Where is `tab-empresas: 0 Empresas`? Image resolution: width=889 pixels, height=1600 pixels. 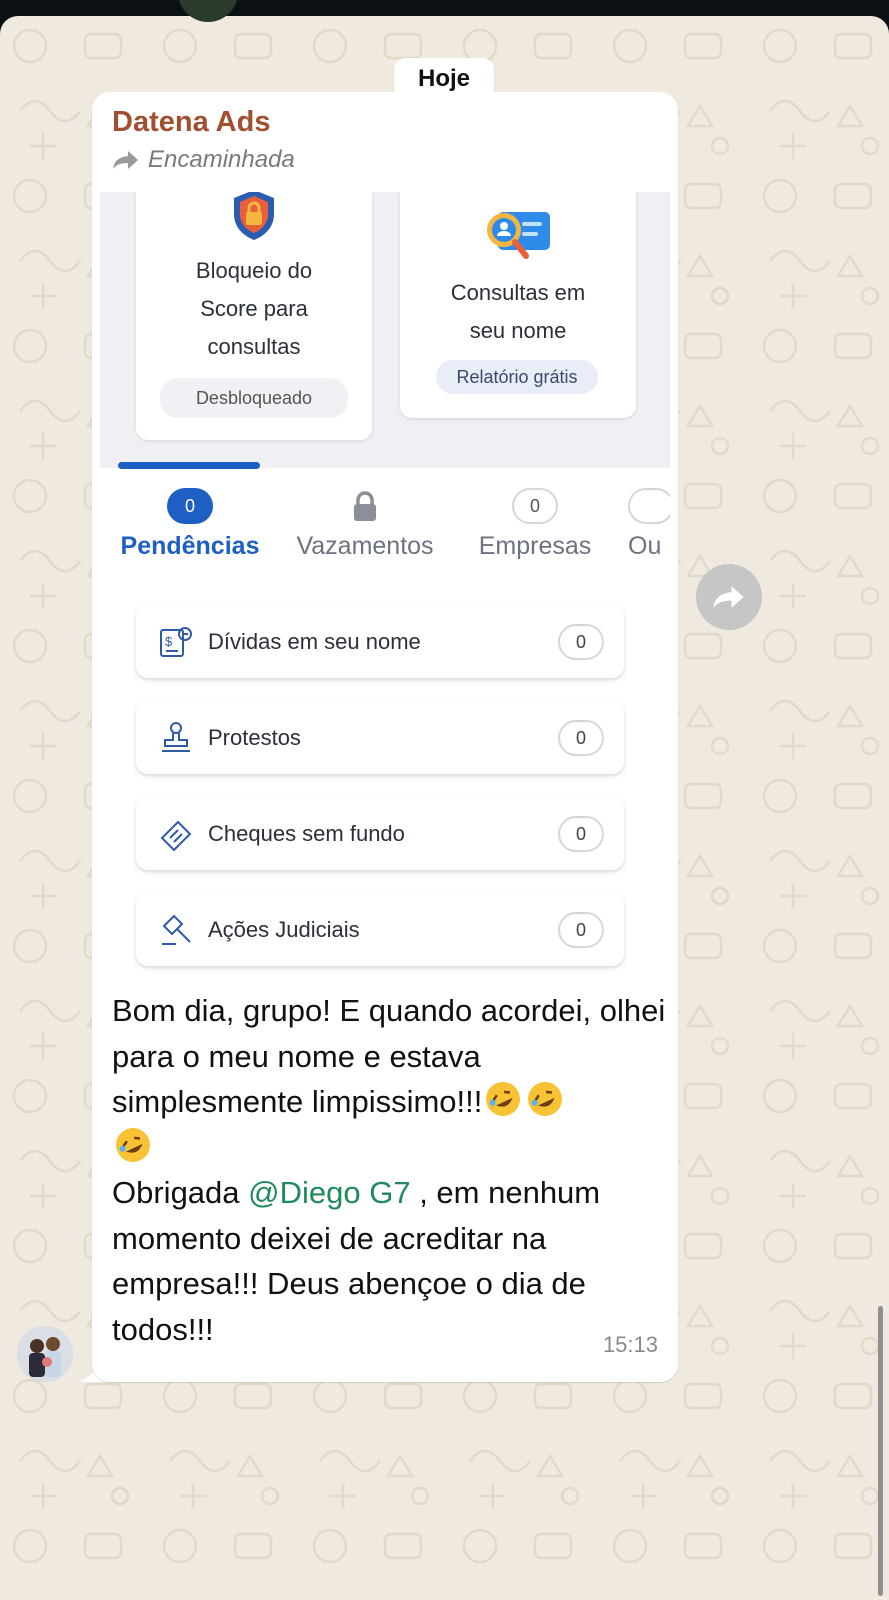
tab-empresas: 0 Empresas is located at coordinates (535, 524).